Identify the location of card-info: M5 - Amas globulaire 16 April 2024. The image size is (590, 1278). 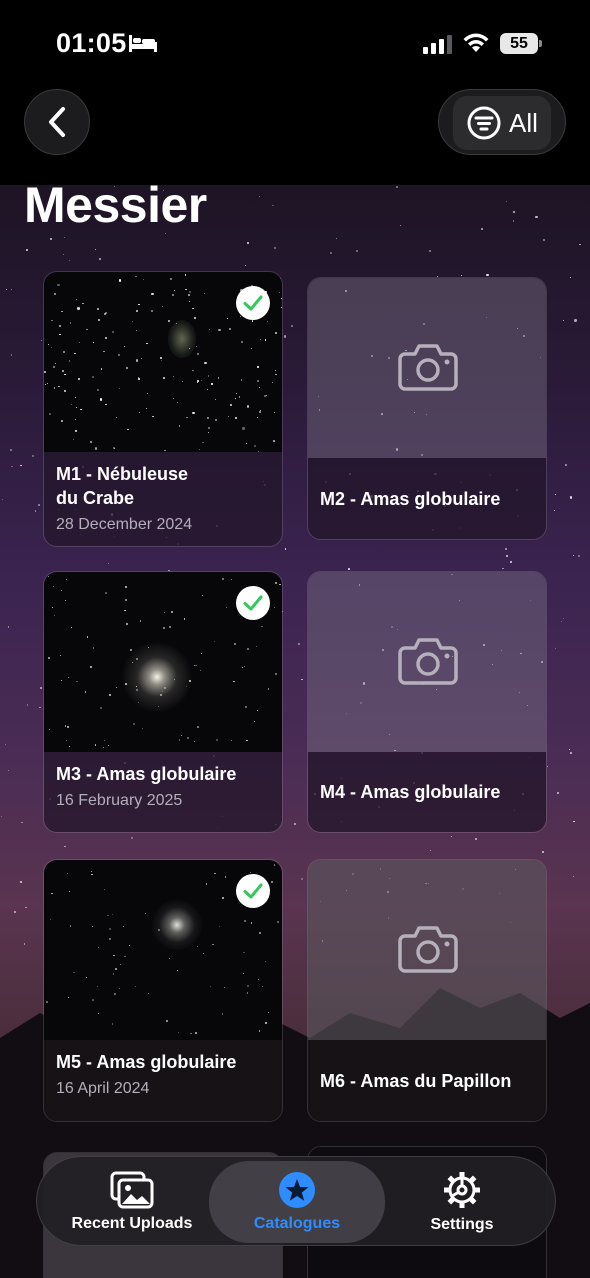
(163, 1080).